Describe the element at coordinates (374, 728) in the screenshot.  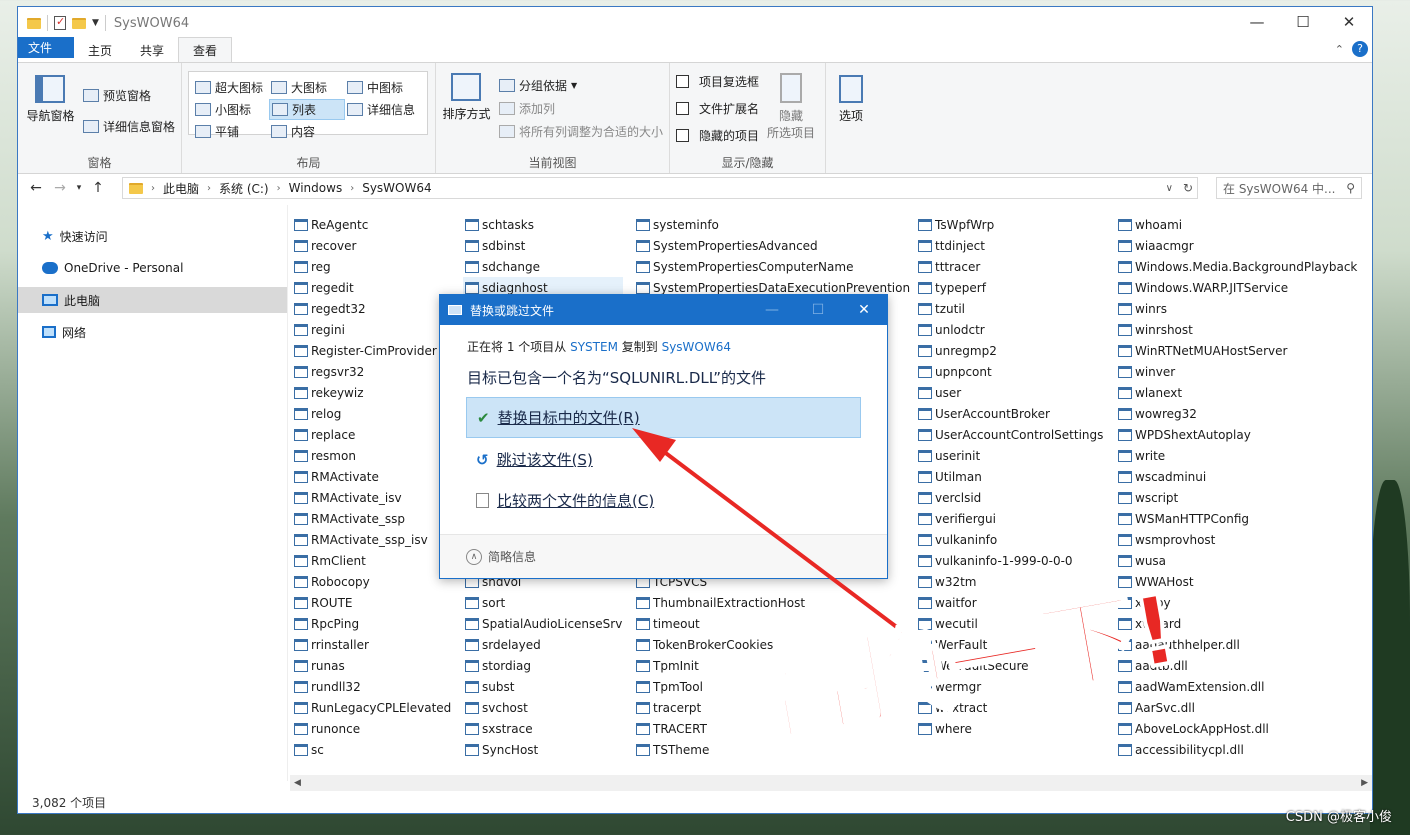
I see `file-item: runonce` at that location.